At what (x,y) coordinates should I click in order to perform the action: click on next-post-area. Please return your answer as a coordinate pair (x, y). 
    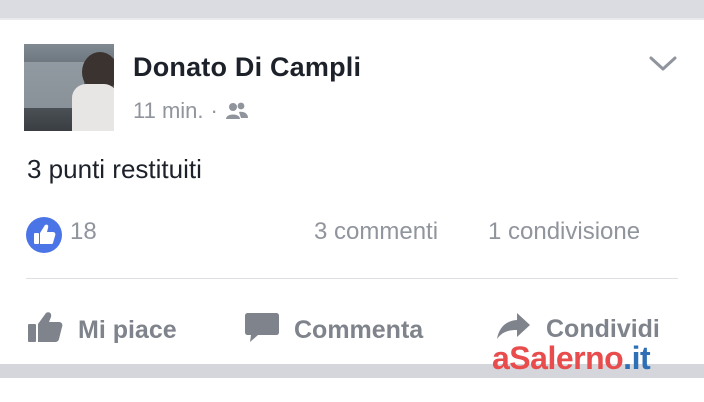
    Looking at the image, I should click on (352, 390).